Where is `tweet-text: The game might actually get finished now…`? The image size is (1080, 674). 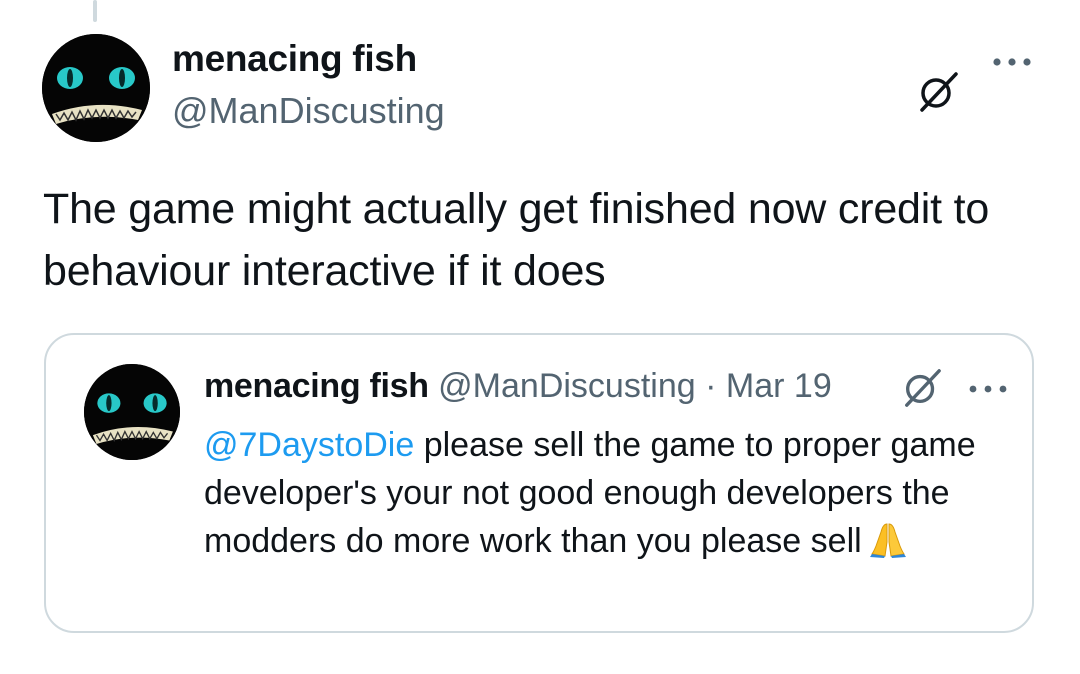 tweet-text: The game might actually get finished now… is located at coordinates (516, 240).